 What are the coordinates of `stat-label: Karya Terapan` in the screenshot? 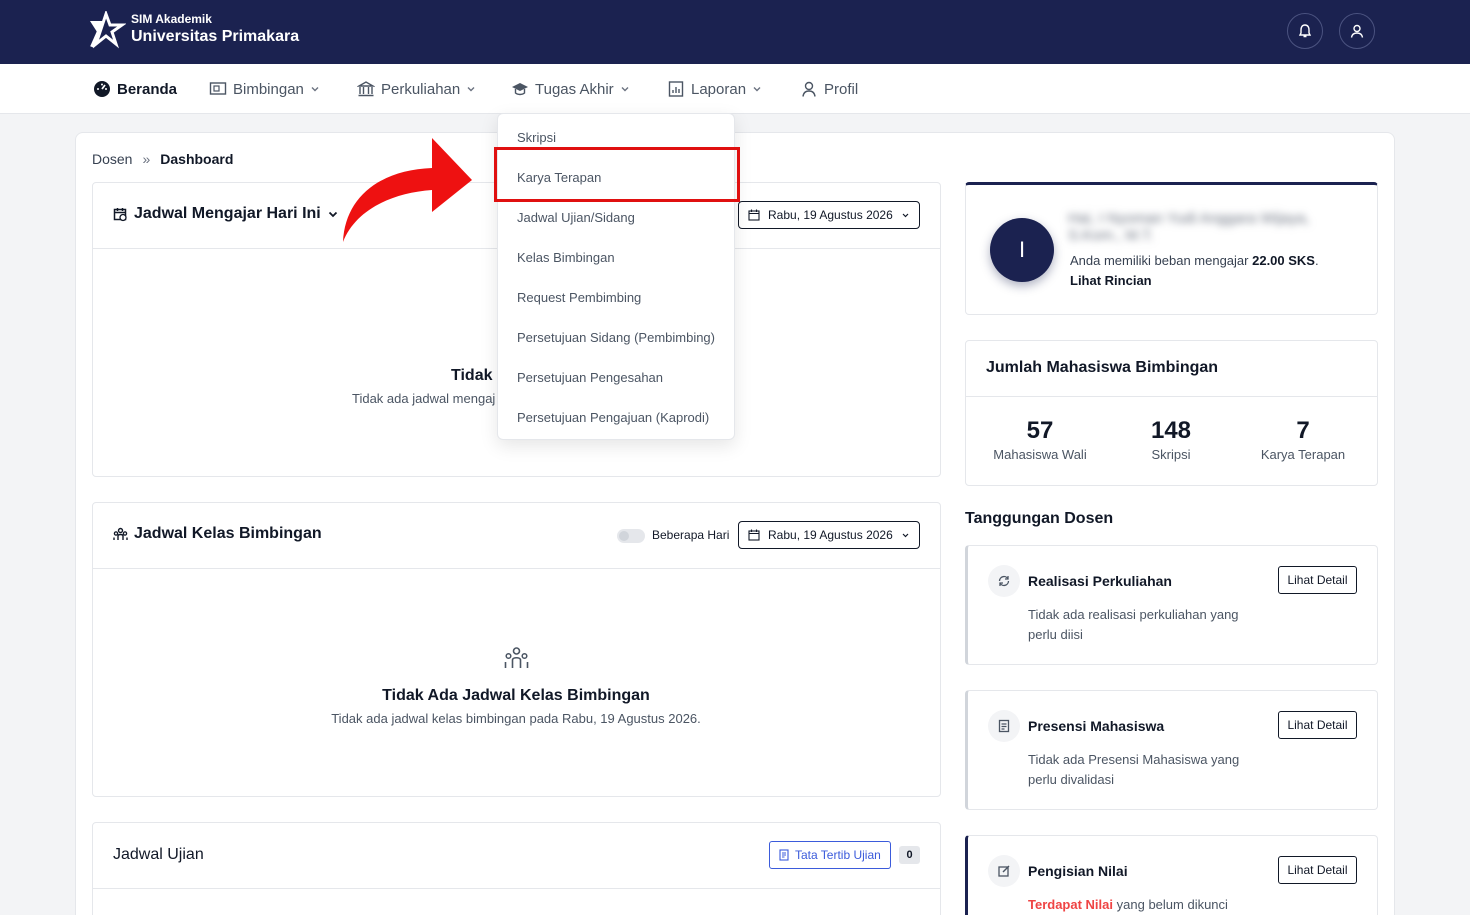 It's located at (1303, 454).